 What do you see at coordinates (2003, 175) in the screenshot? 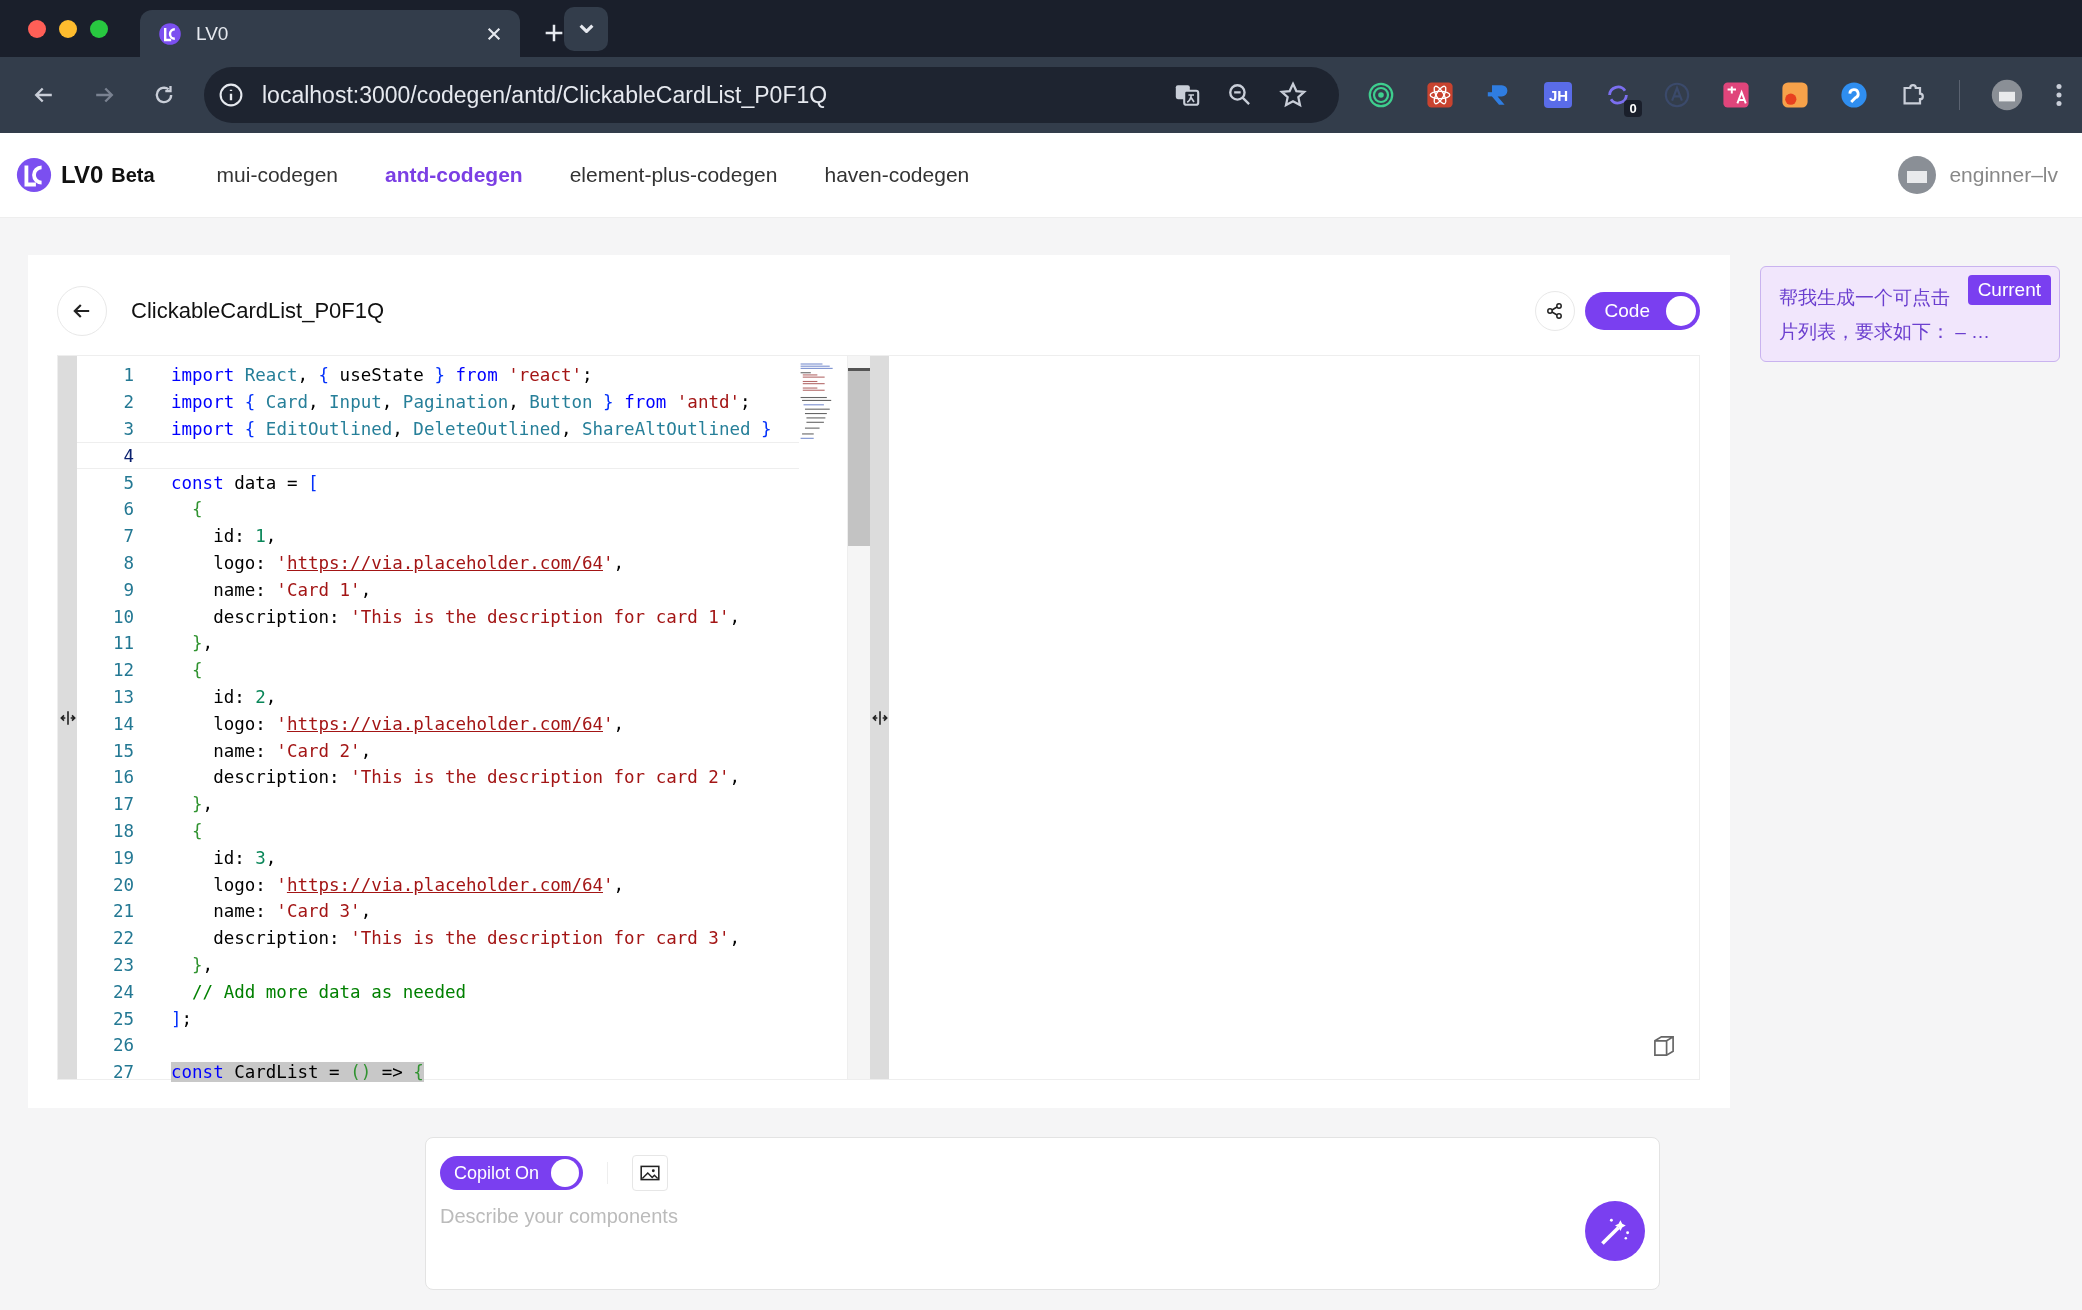
I see `user-name: enginner–lv` at bounding box center [2003, 175].